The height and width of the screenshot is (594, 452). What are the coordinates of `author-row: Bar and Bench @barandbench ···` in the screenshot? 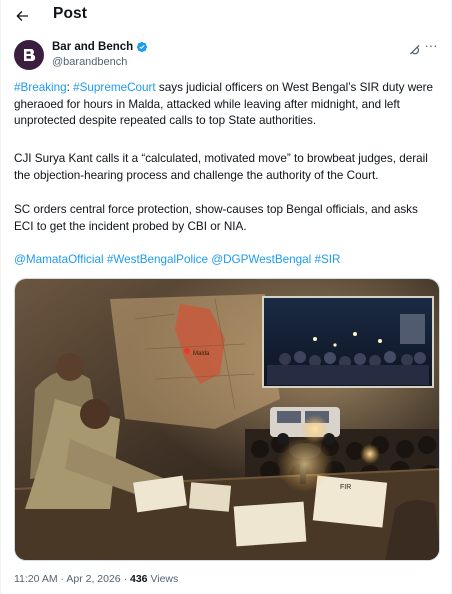 It's located at (226, 56).